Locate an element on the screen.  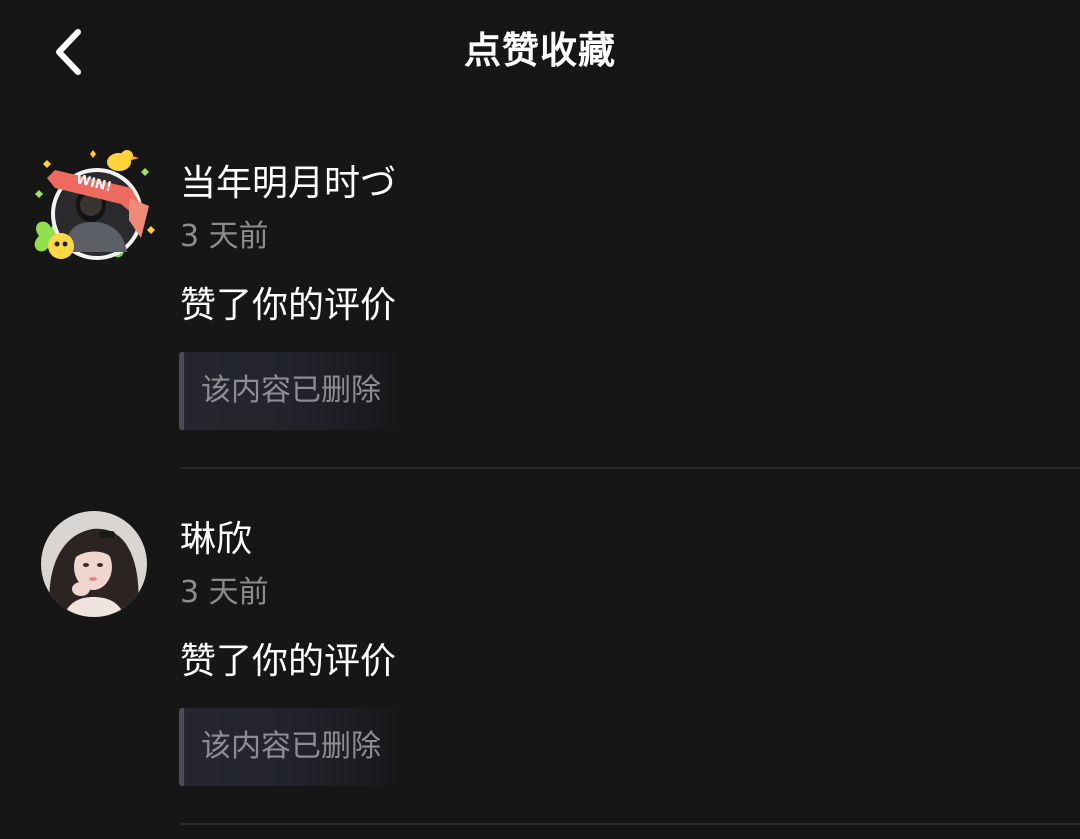
action-text: 赞了你的评价 is located at coordinates (288, 661).